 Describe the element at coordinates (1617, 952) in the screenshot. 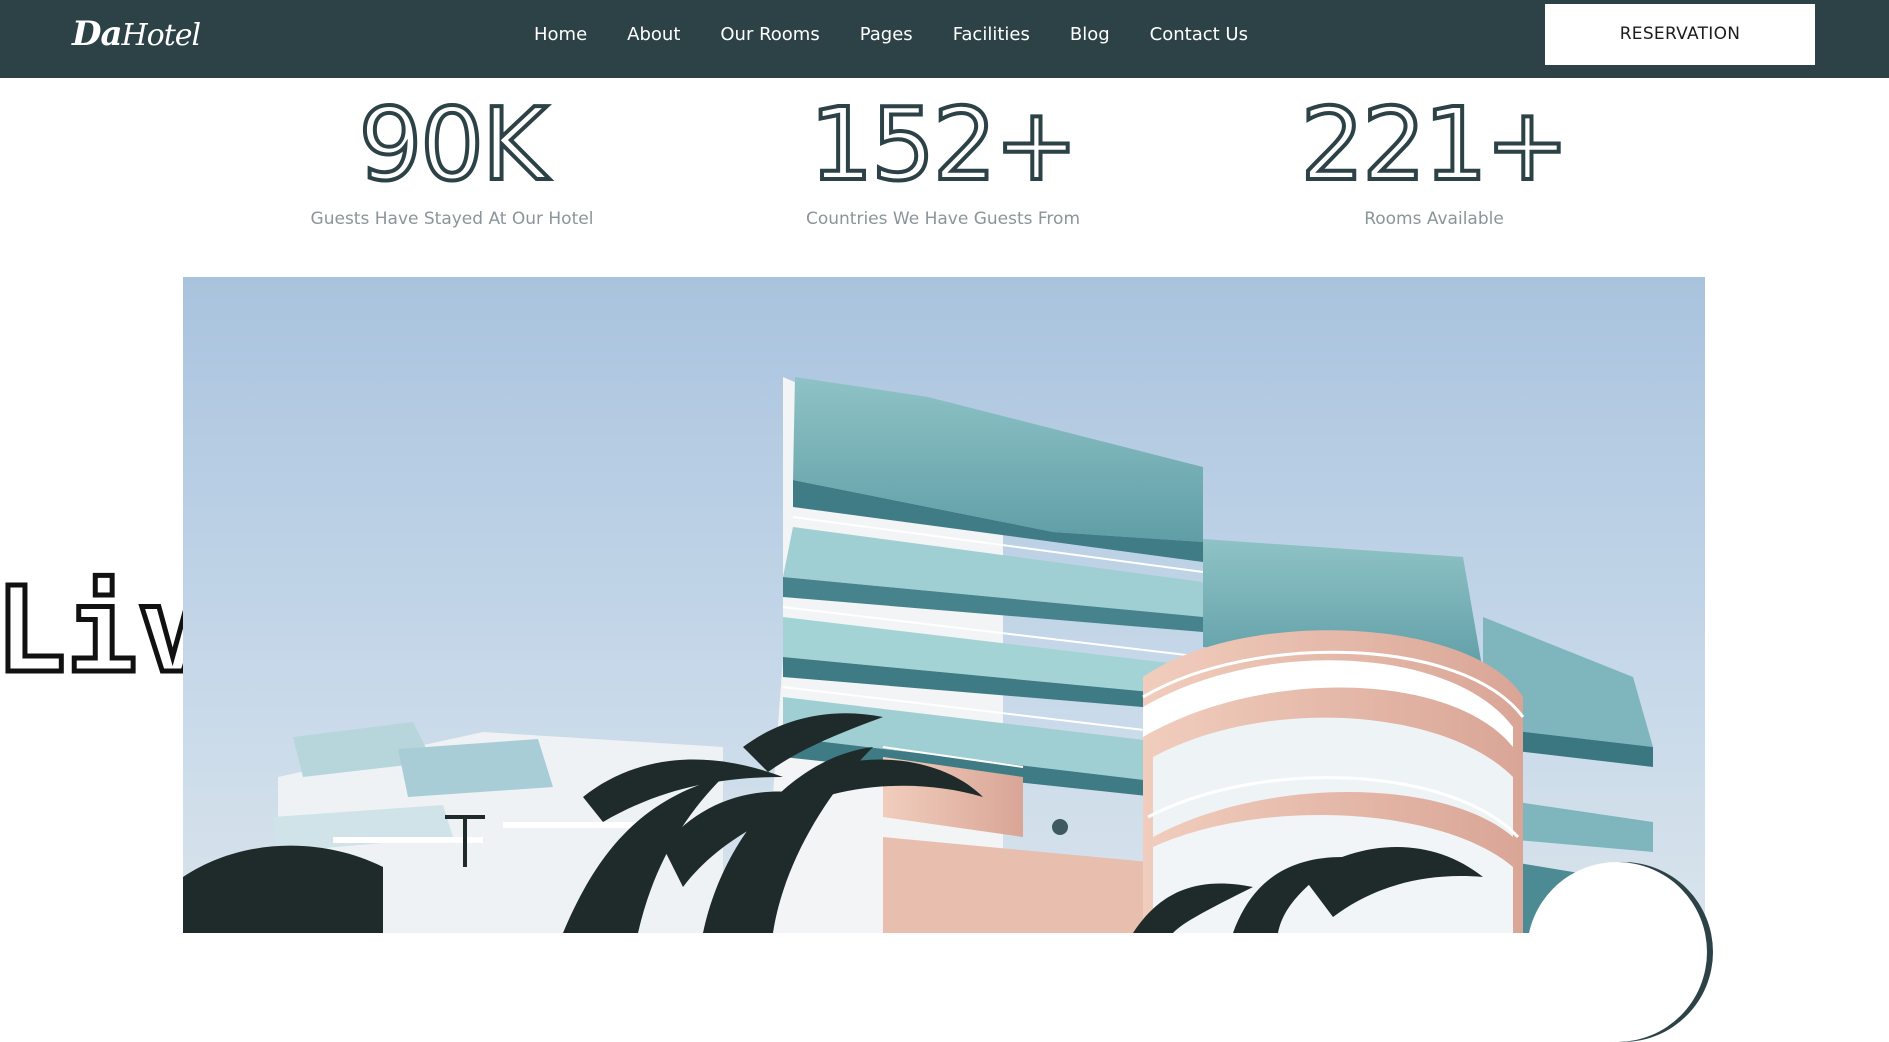

I see `circle-decor-button` at that location.